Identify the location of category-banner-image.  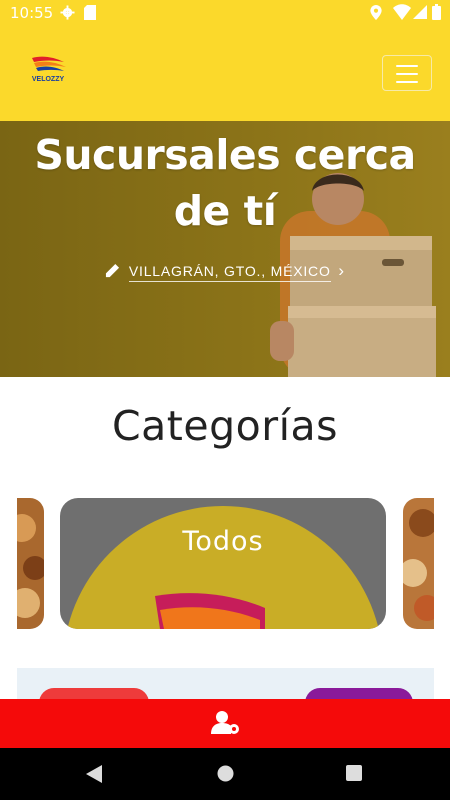
(223, 567).